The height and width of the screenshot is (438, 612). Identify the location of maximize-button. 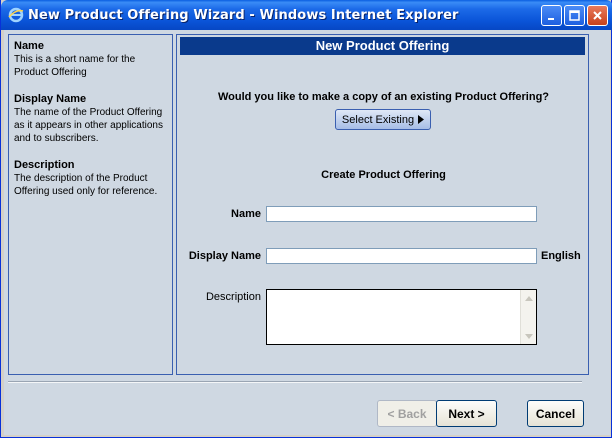
(574, 15).